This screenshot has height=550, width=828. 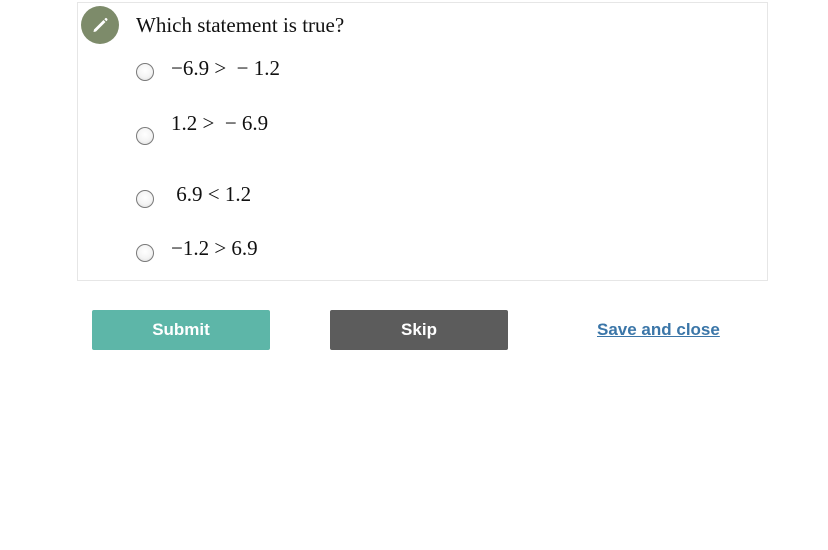 What do you see at coordinates (658, 330) in the screenshot?
I see `save-and-close-link: Save and close` at bounding box center [658, 330].